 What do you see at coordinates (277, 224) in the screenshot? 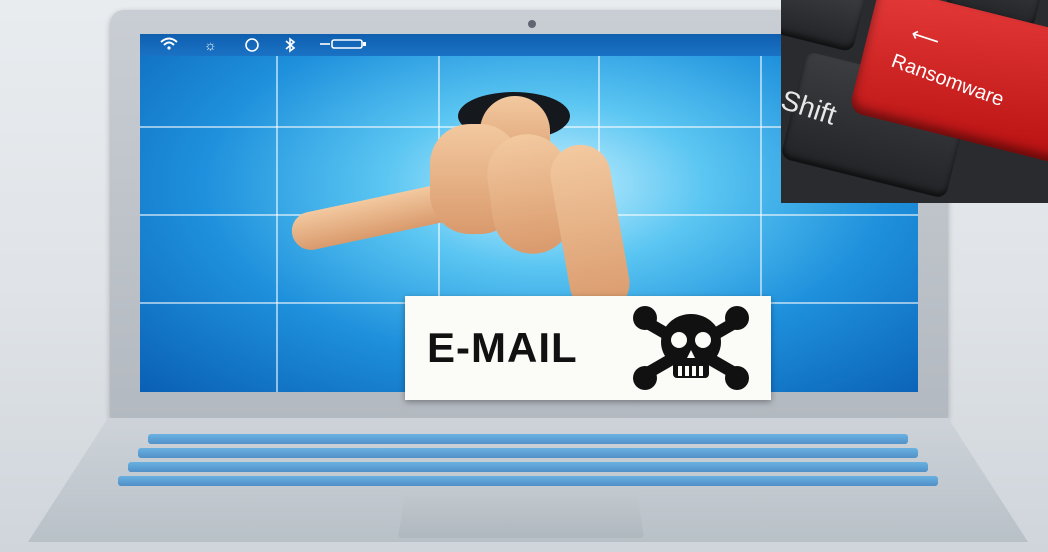
I see `screen-grid-line` at bounding box center [277, 224].